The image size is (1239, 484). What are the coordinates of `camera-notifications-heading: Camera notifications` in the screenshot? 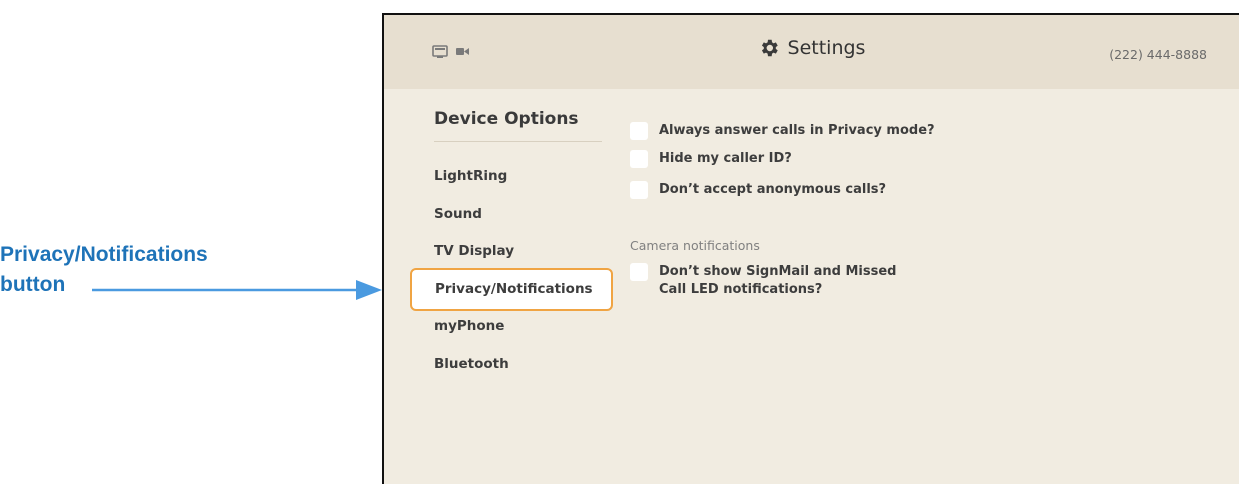 It's located at (695, 245).